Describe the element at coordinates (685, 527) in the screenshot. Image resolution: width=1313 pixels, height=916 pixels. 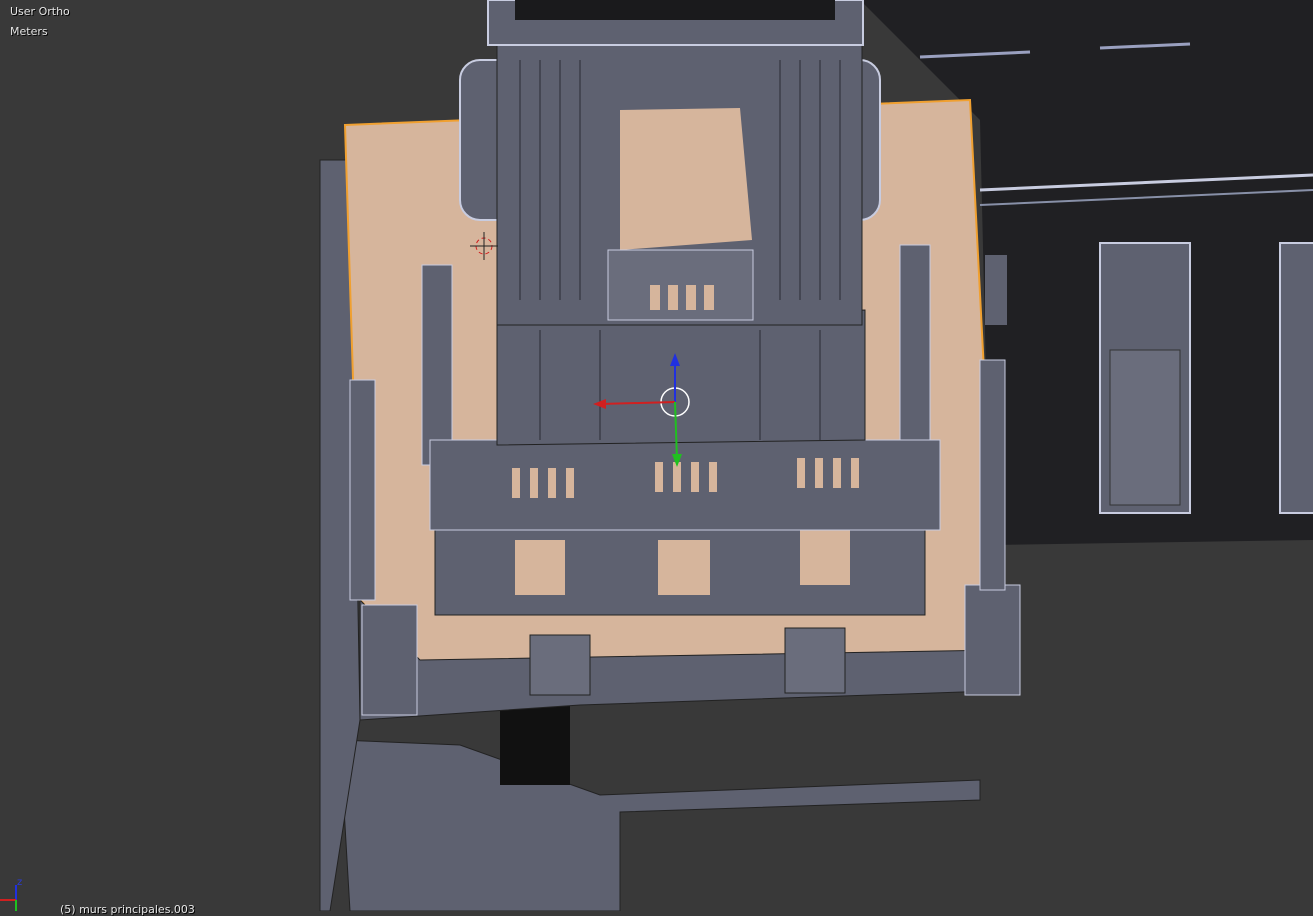
I see `tower-lower-tier` at that location.